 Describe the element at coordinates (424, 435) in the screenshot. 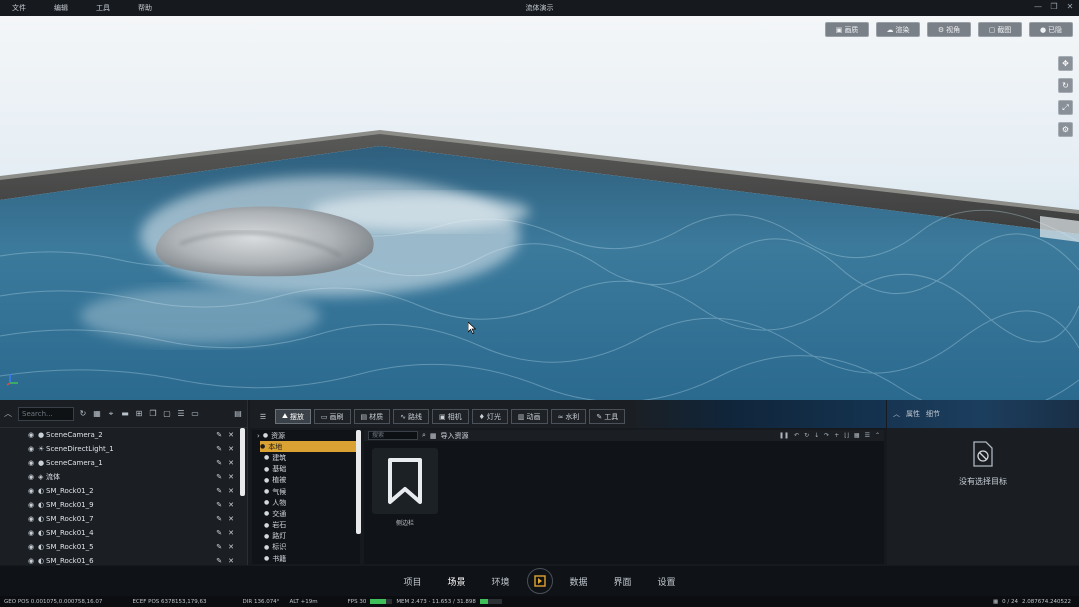

I see `search-icon: ⌕` at that location.